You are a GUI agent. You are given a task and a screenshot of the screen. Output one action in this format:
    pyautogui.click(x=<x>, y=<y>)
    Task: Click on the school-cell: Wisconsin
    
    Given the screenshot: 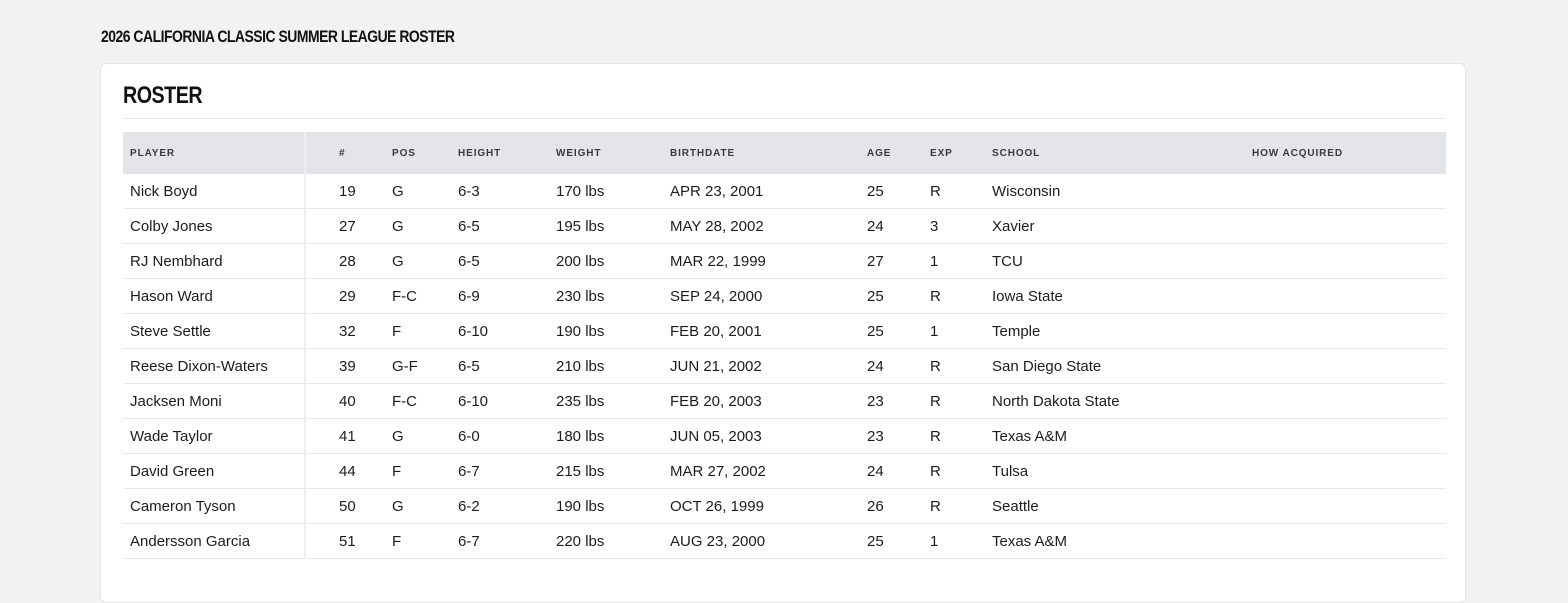 What is the action you would take?
    pyautogui.click(x=1115, y=191)
    